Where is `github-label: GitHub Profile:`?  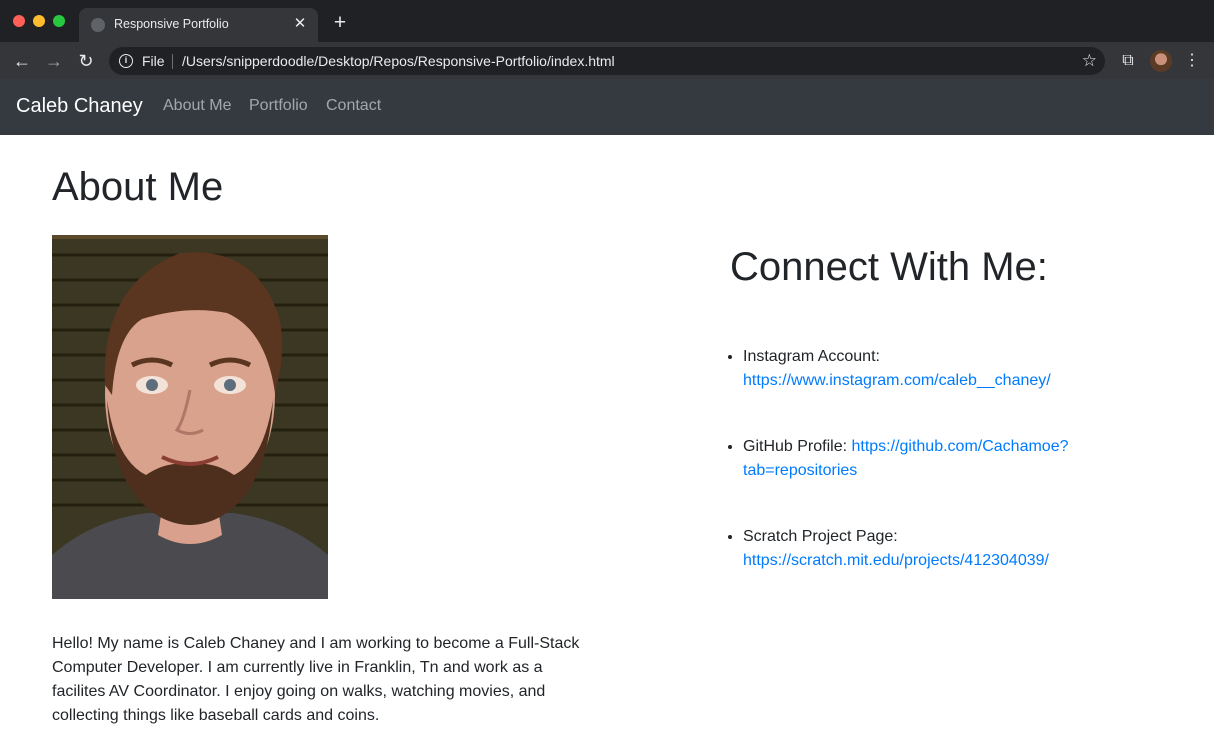
github-label: GitHub Profile: is located at coordinates (797, 446).